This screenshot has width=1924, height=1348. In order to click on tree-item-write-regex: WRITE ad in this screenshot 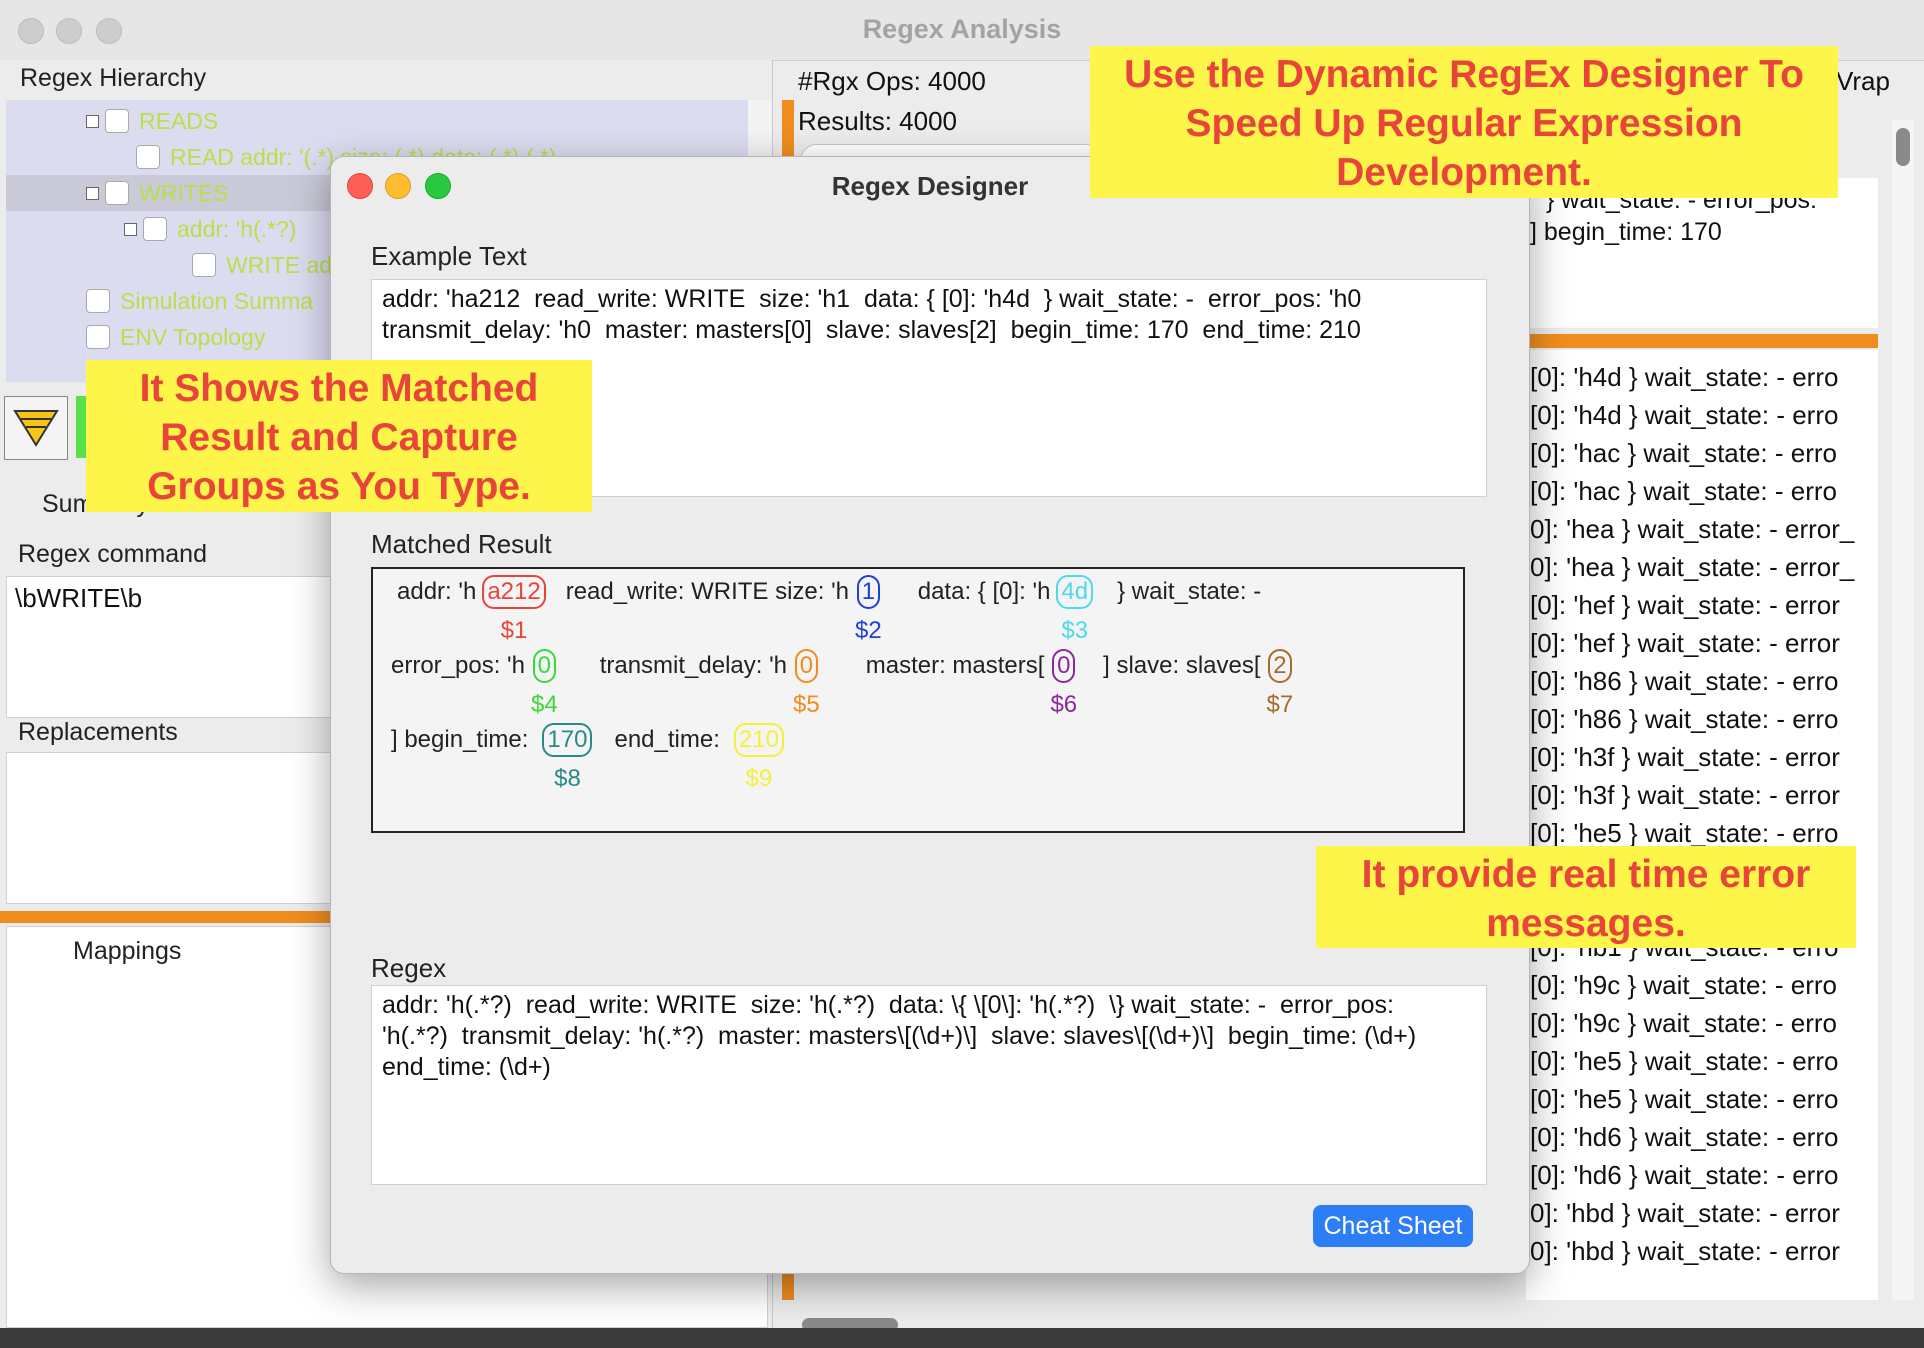, I will do `click(262, 265)`.